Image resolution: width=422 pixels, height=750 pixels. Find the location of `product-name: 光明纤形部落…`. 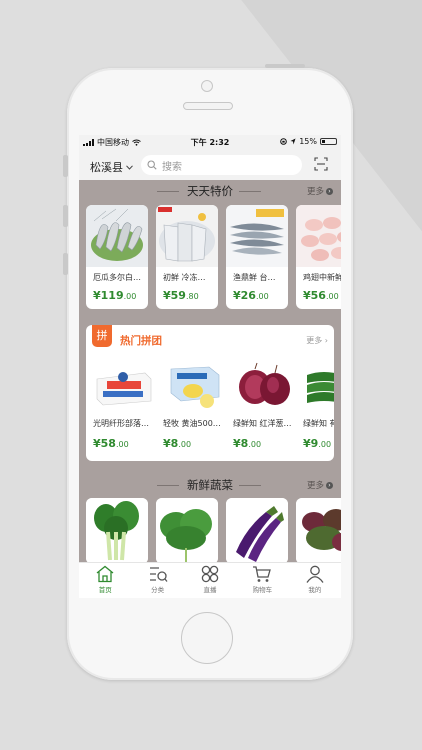

product-name: 光明纤形部落… is located at coordinates (121, 423).